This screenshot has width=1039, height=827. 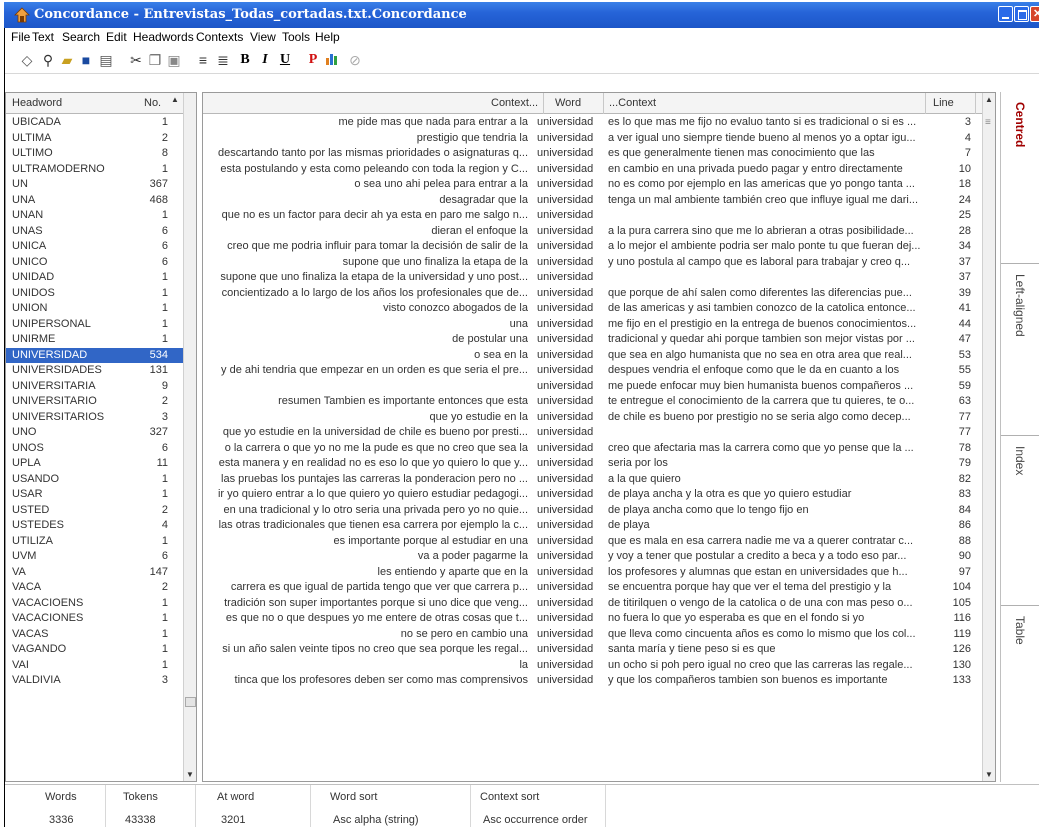 I want to click on scroll-up-icon: ▲, so click(x=989, y=99).